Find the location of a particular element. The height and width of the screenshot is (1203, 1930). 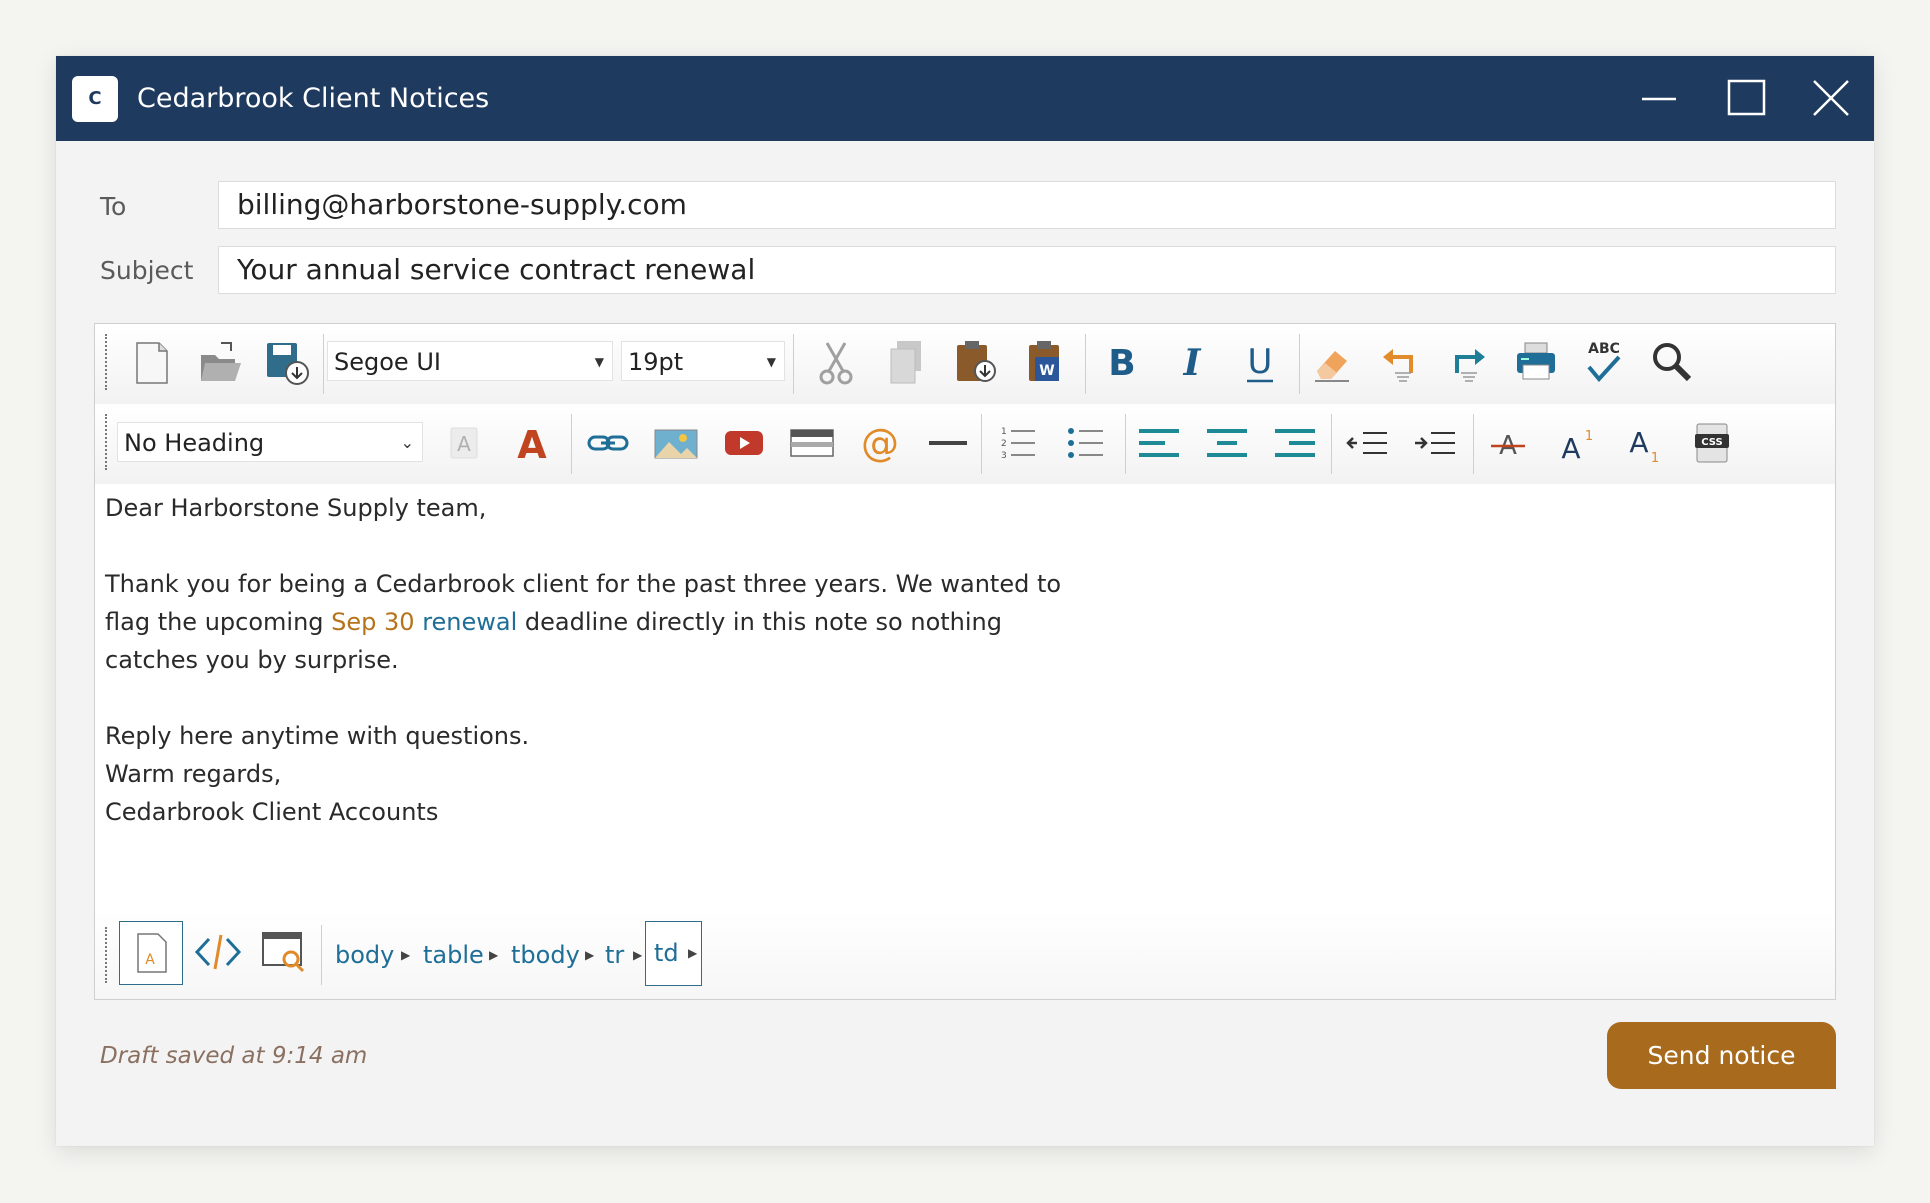

italic-button: I is located at coordinates (1192, 362).